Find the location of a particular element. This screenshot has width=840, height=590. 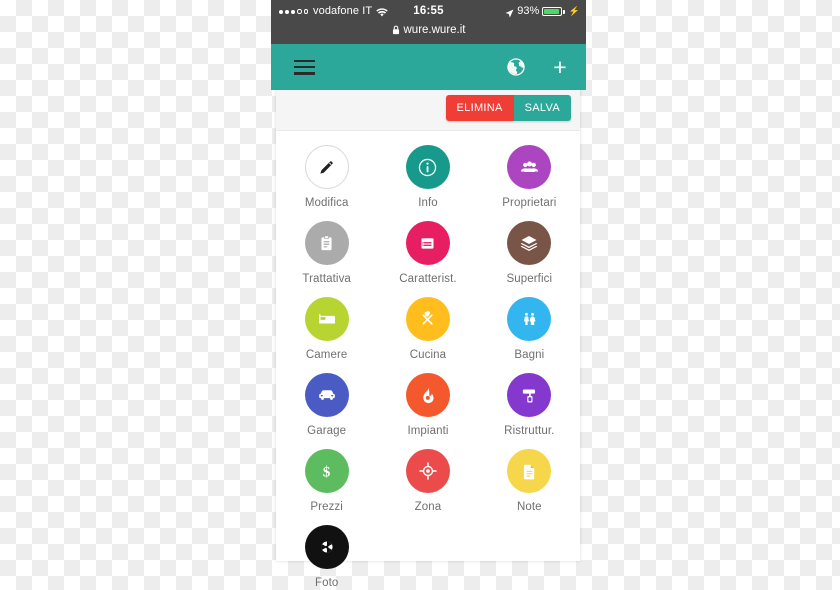

clipboard-icon is located at coordinates (326, 243).